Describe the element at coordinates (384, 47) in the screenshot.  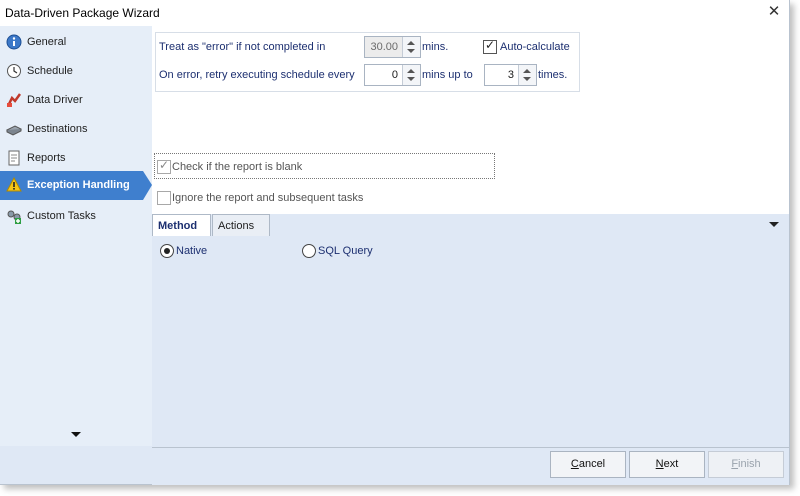
I see `timeout-value: 30.00` at that location.